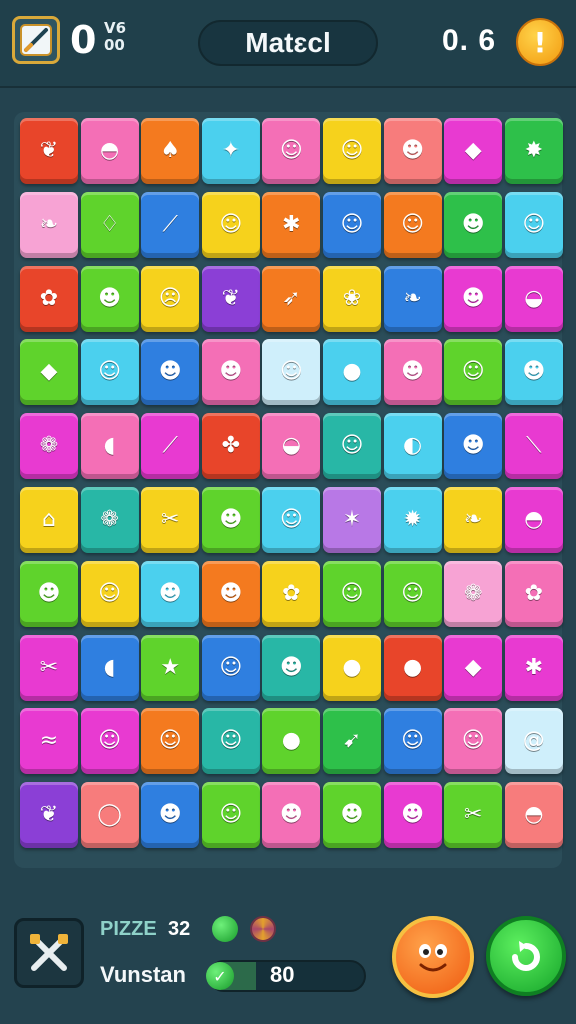 Image resolution: width=576 pixels, height=1024 pixels. What do you see at coordinates (533, 593) in the screenshot?
I see `tile-r7-c9: ✿` at bounding box center [533, 593].